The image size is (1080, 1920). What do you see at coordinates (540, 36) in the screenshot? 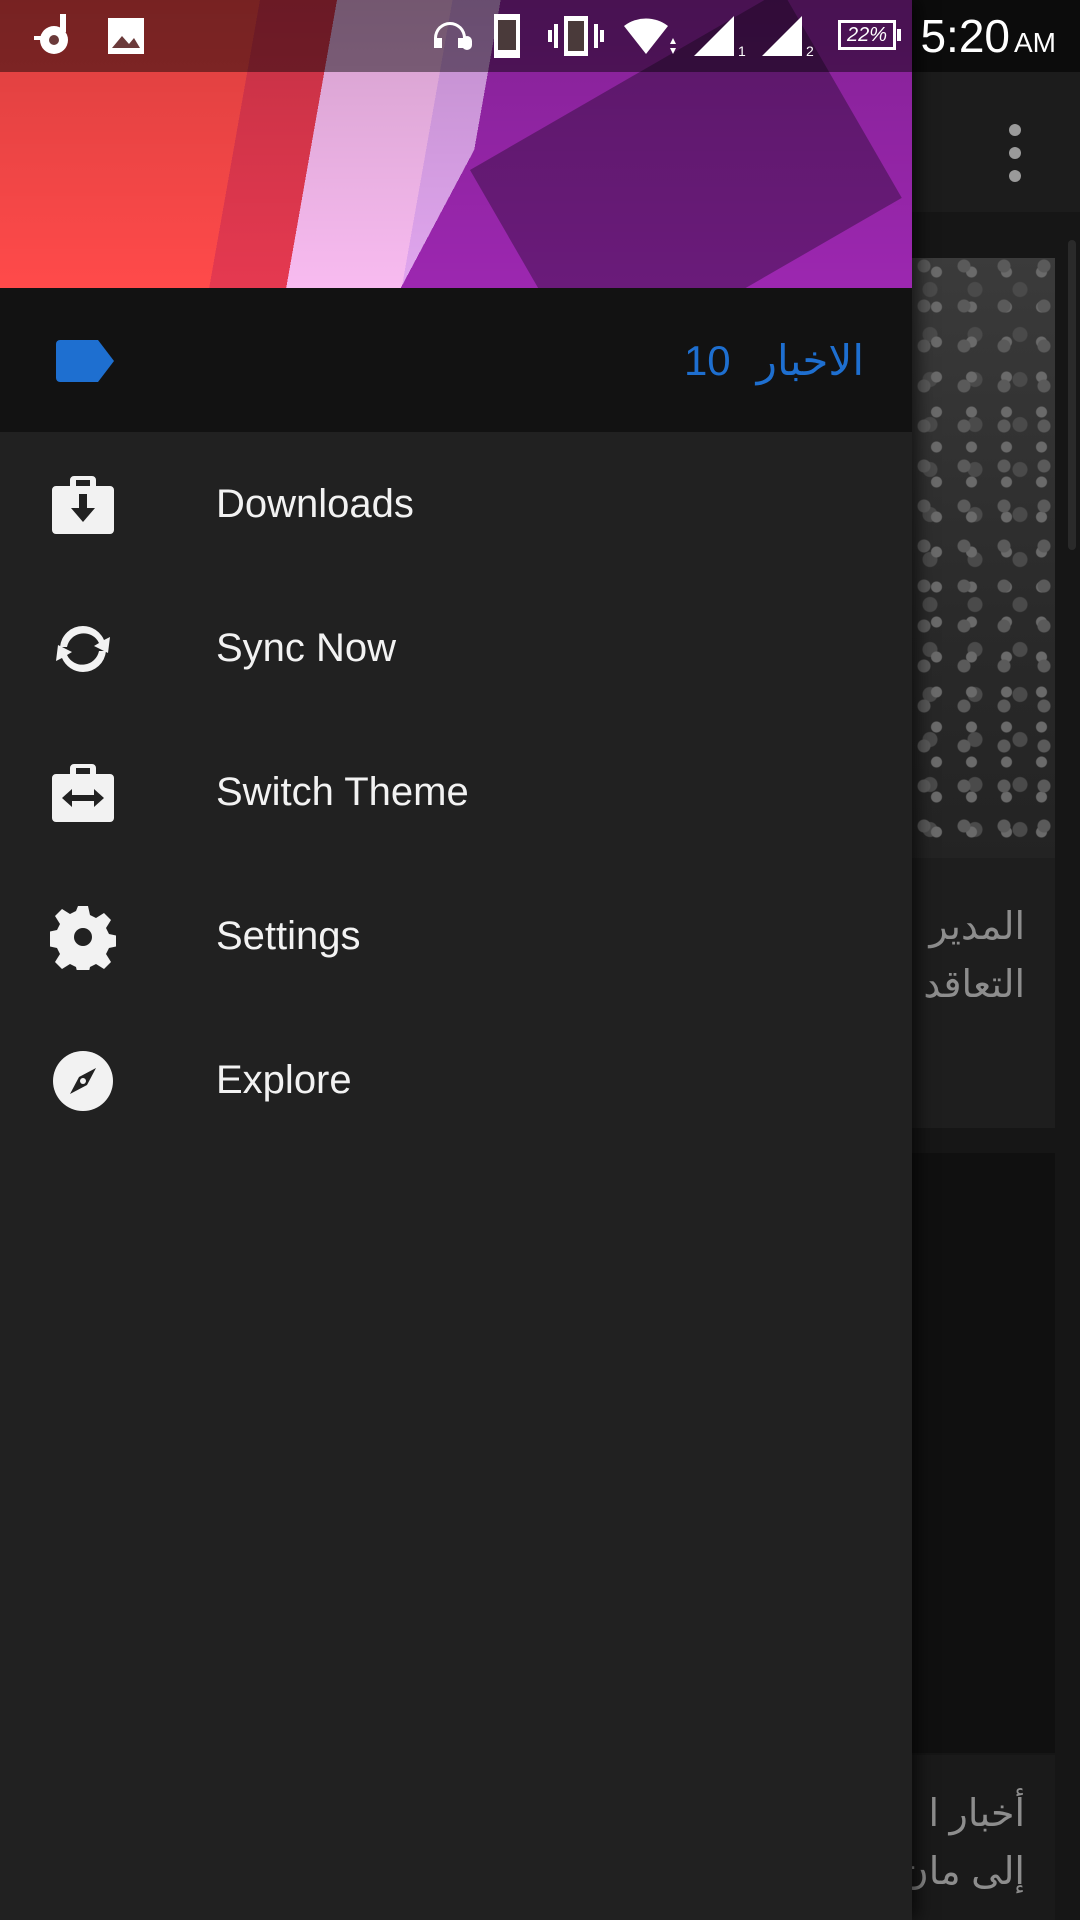
I see `status-bar: 1 2 22% 5:20 AM` at bounding box center [540, 36].